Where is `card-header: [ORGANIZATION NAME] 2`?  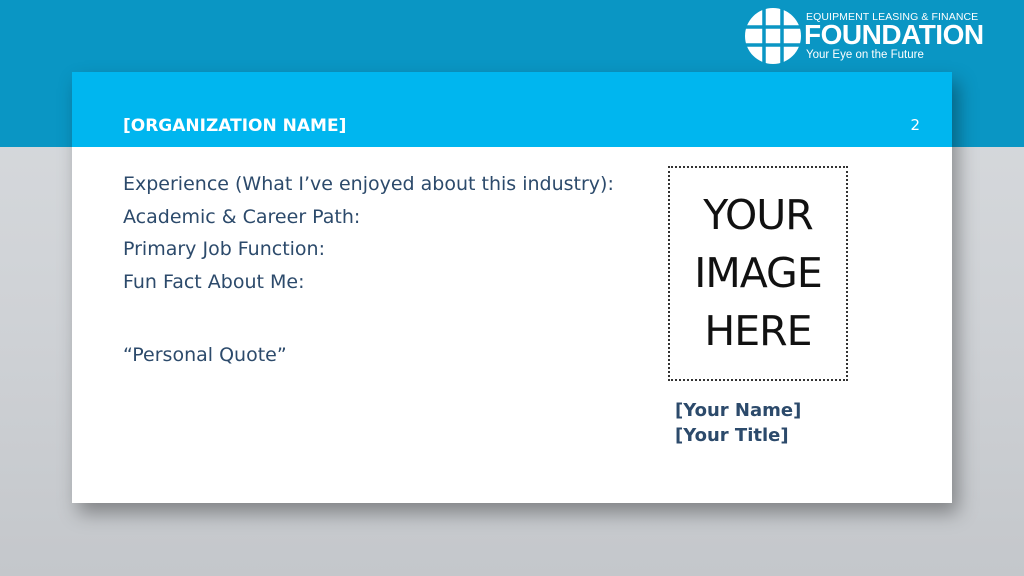
card-header: [ORGANIZATION NAME] 2 is located at coordinates (512, 109).